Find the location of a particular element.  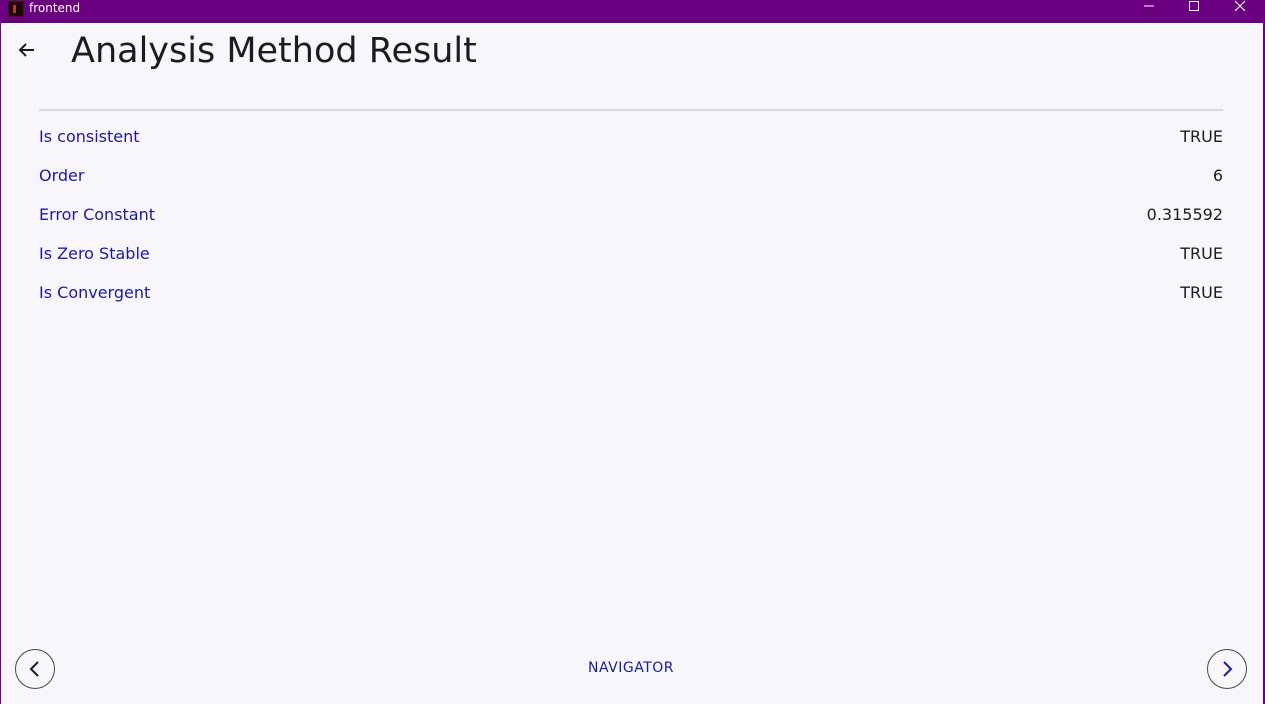

minimize-button is located at coordinates (1149, 8).